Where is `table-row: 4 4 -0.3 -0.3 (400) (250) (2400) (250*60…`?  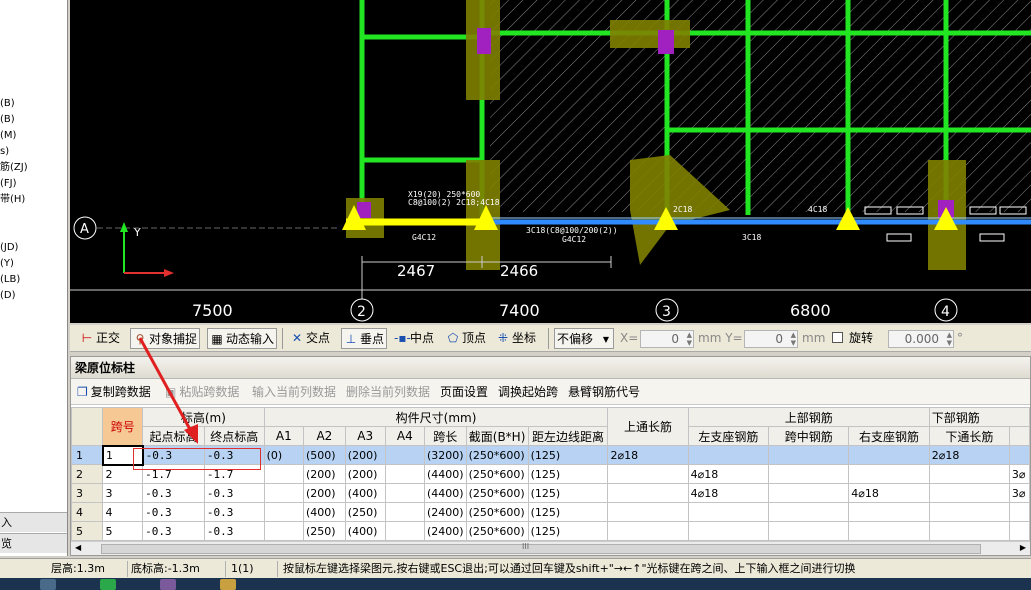 table-row: 4 4 -0.3 -0.3 (400) (250) (2400) (250*60… is located at coordinates (550, 512).